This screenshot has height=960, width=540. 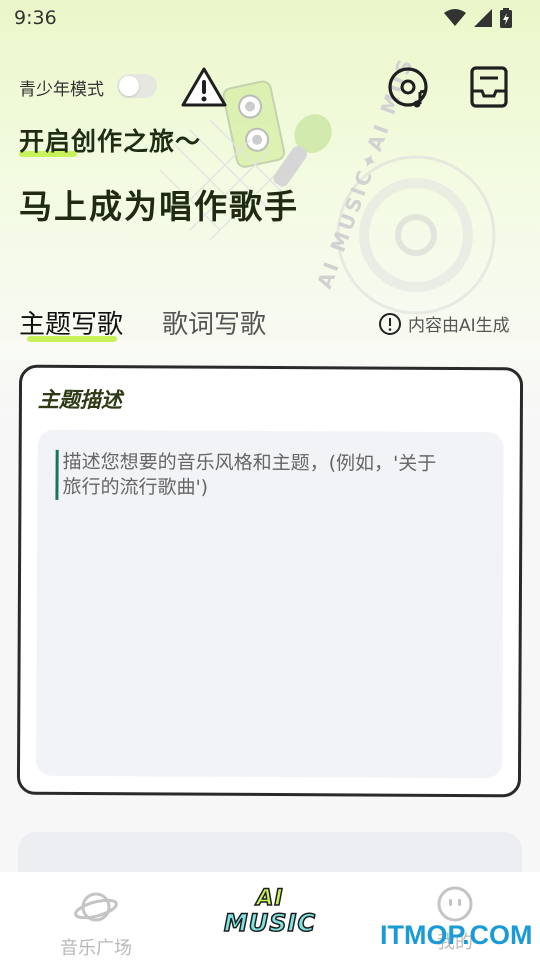 I want to click on status-time: 9:36, so click(x=35, y=18).